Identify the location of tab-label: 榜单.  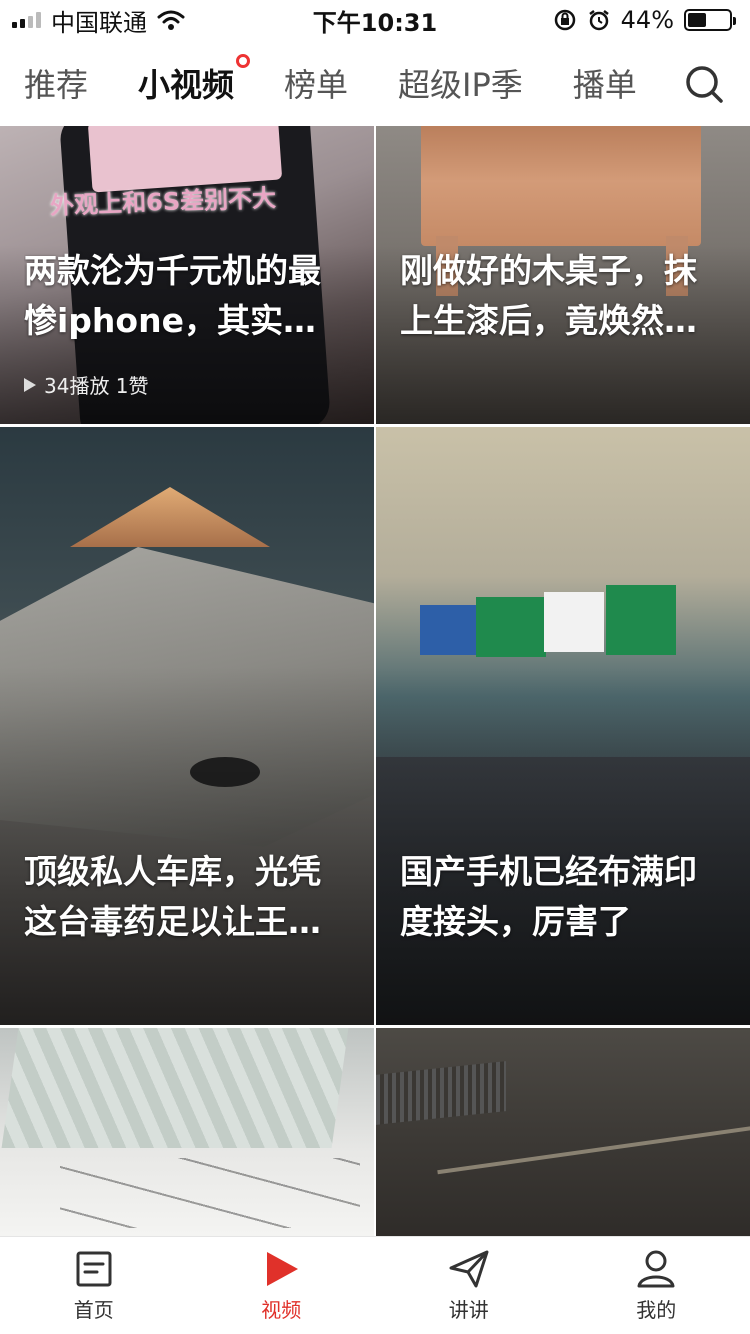
(316, 85).